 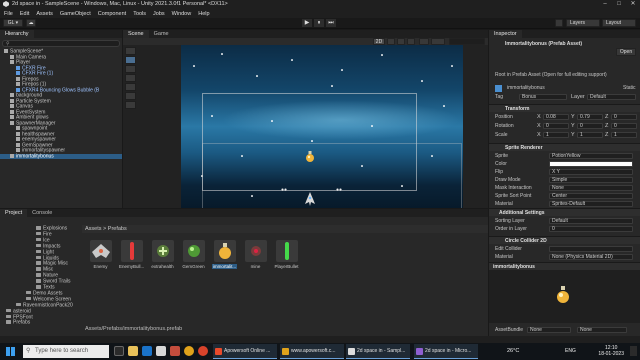 I want to click on chrome-icon, so click(x=189, y=351).